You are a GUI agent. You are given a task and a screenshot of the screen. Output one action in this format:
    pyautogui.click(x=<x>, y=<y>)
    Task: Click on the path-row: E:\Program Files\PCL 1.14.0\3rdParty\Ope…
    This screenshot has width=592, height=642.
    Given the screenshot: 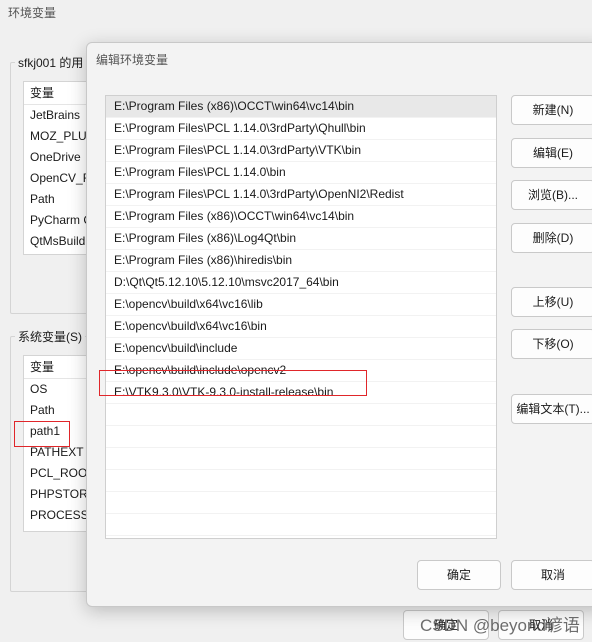 What is the action you would take?
    pyautogui.click(x=301, y=195)
    